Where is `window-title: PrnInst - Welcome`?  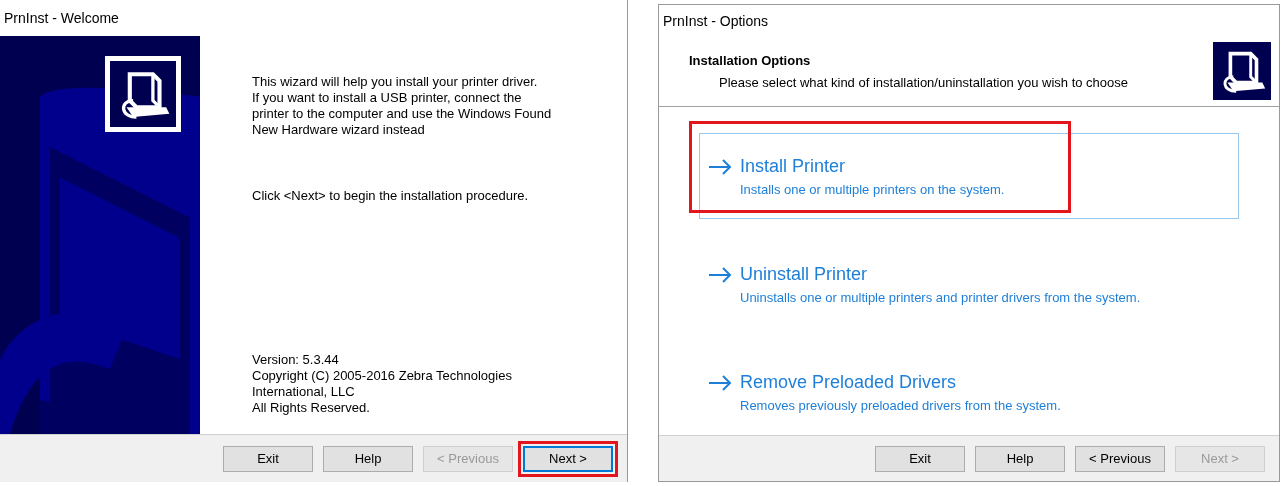 window-title: PrnInst - Welcome is located at coordinates (61, 18).